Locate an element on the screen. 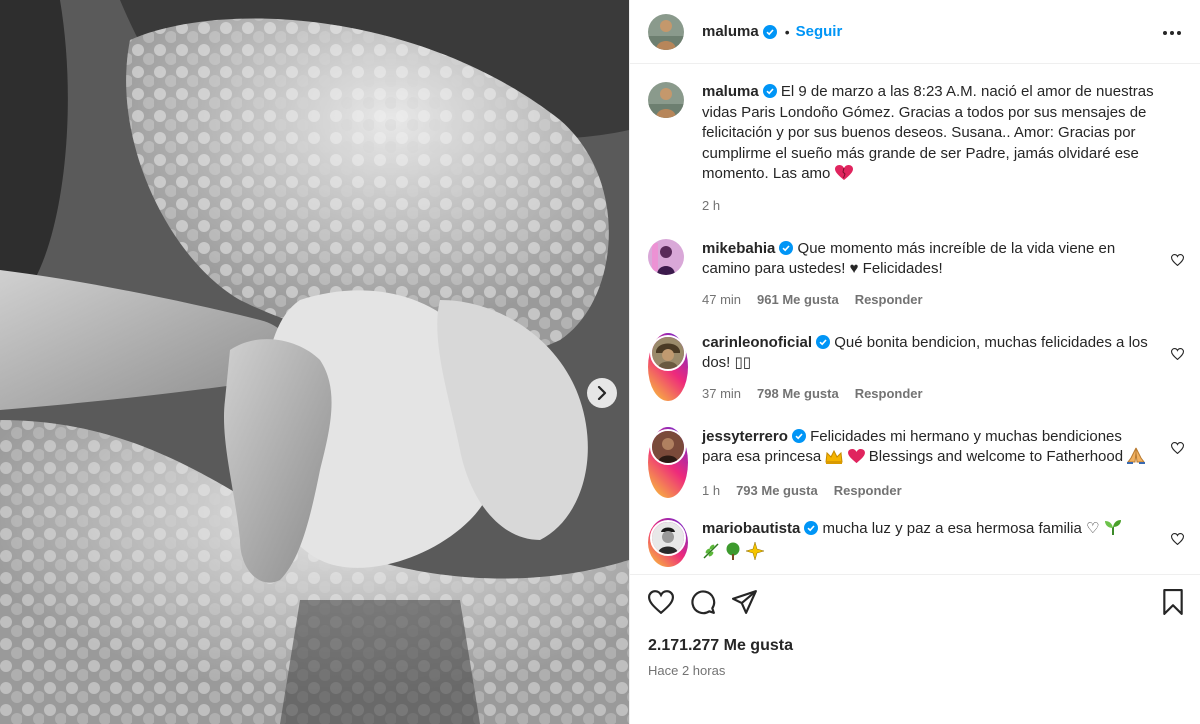  herb-emoji-icon is located at coordinates (711, 554).